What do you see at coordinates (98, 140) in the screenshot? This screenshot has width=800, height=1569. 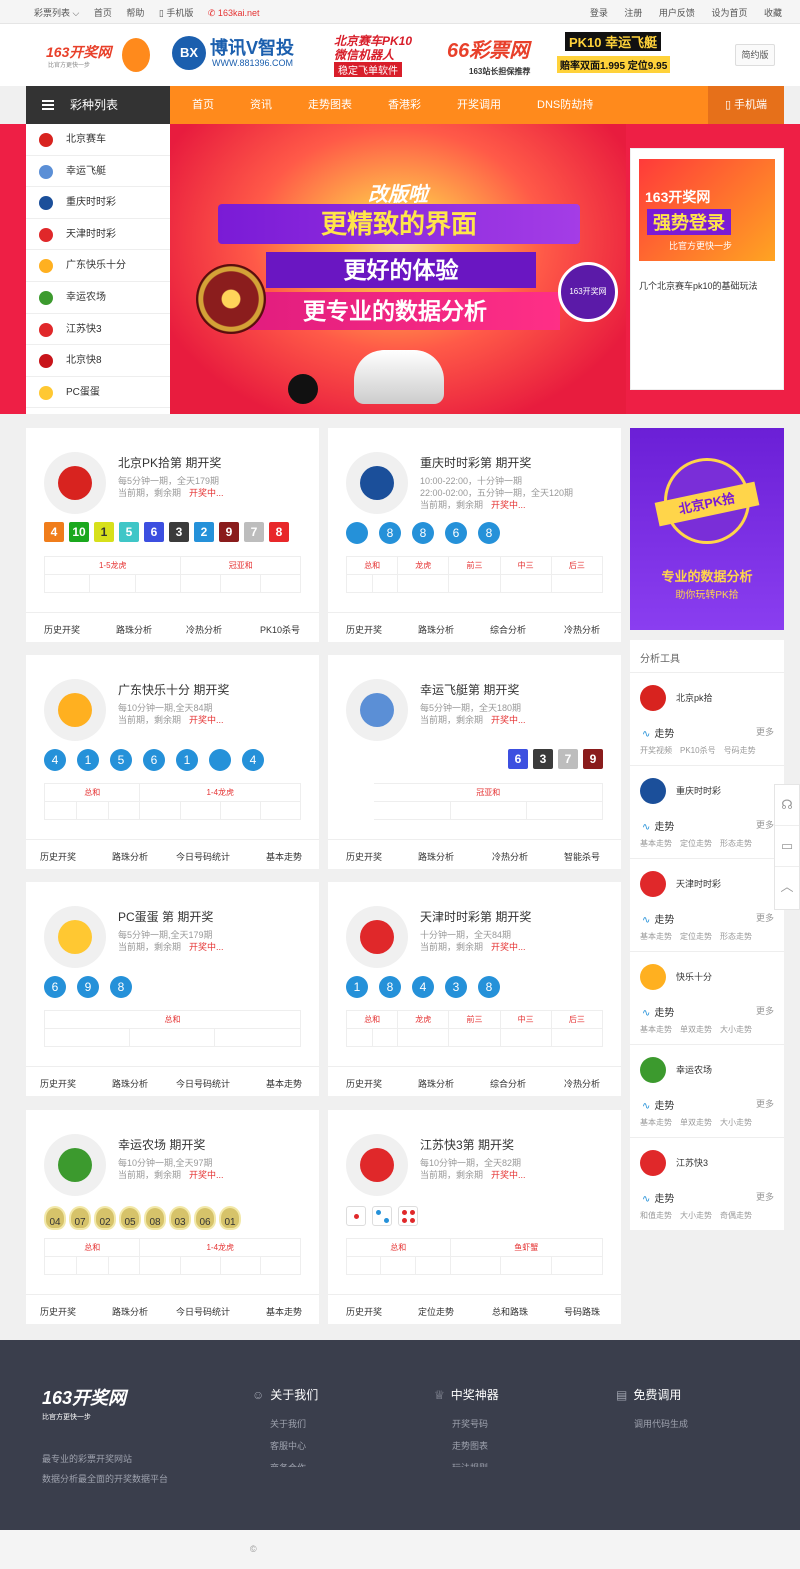 I see `sidebar-item-bjpk10: 北京赛车` at bounding box center [98, 140].